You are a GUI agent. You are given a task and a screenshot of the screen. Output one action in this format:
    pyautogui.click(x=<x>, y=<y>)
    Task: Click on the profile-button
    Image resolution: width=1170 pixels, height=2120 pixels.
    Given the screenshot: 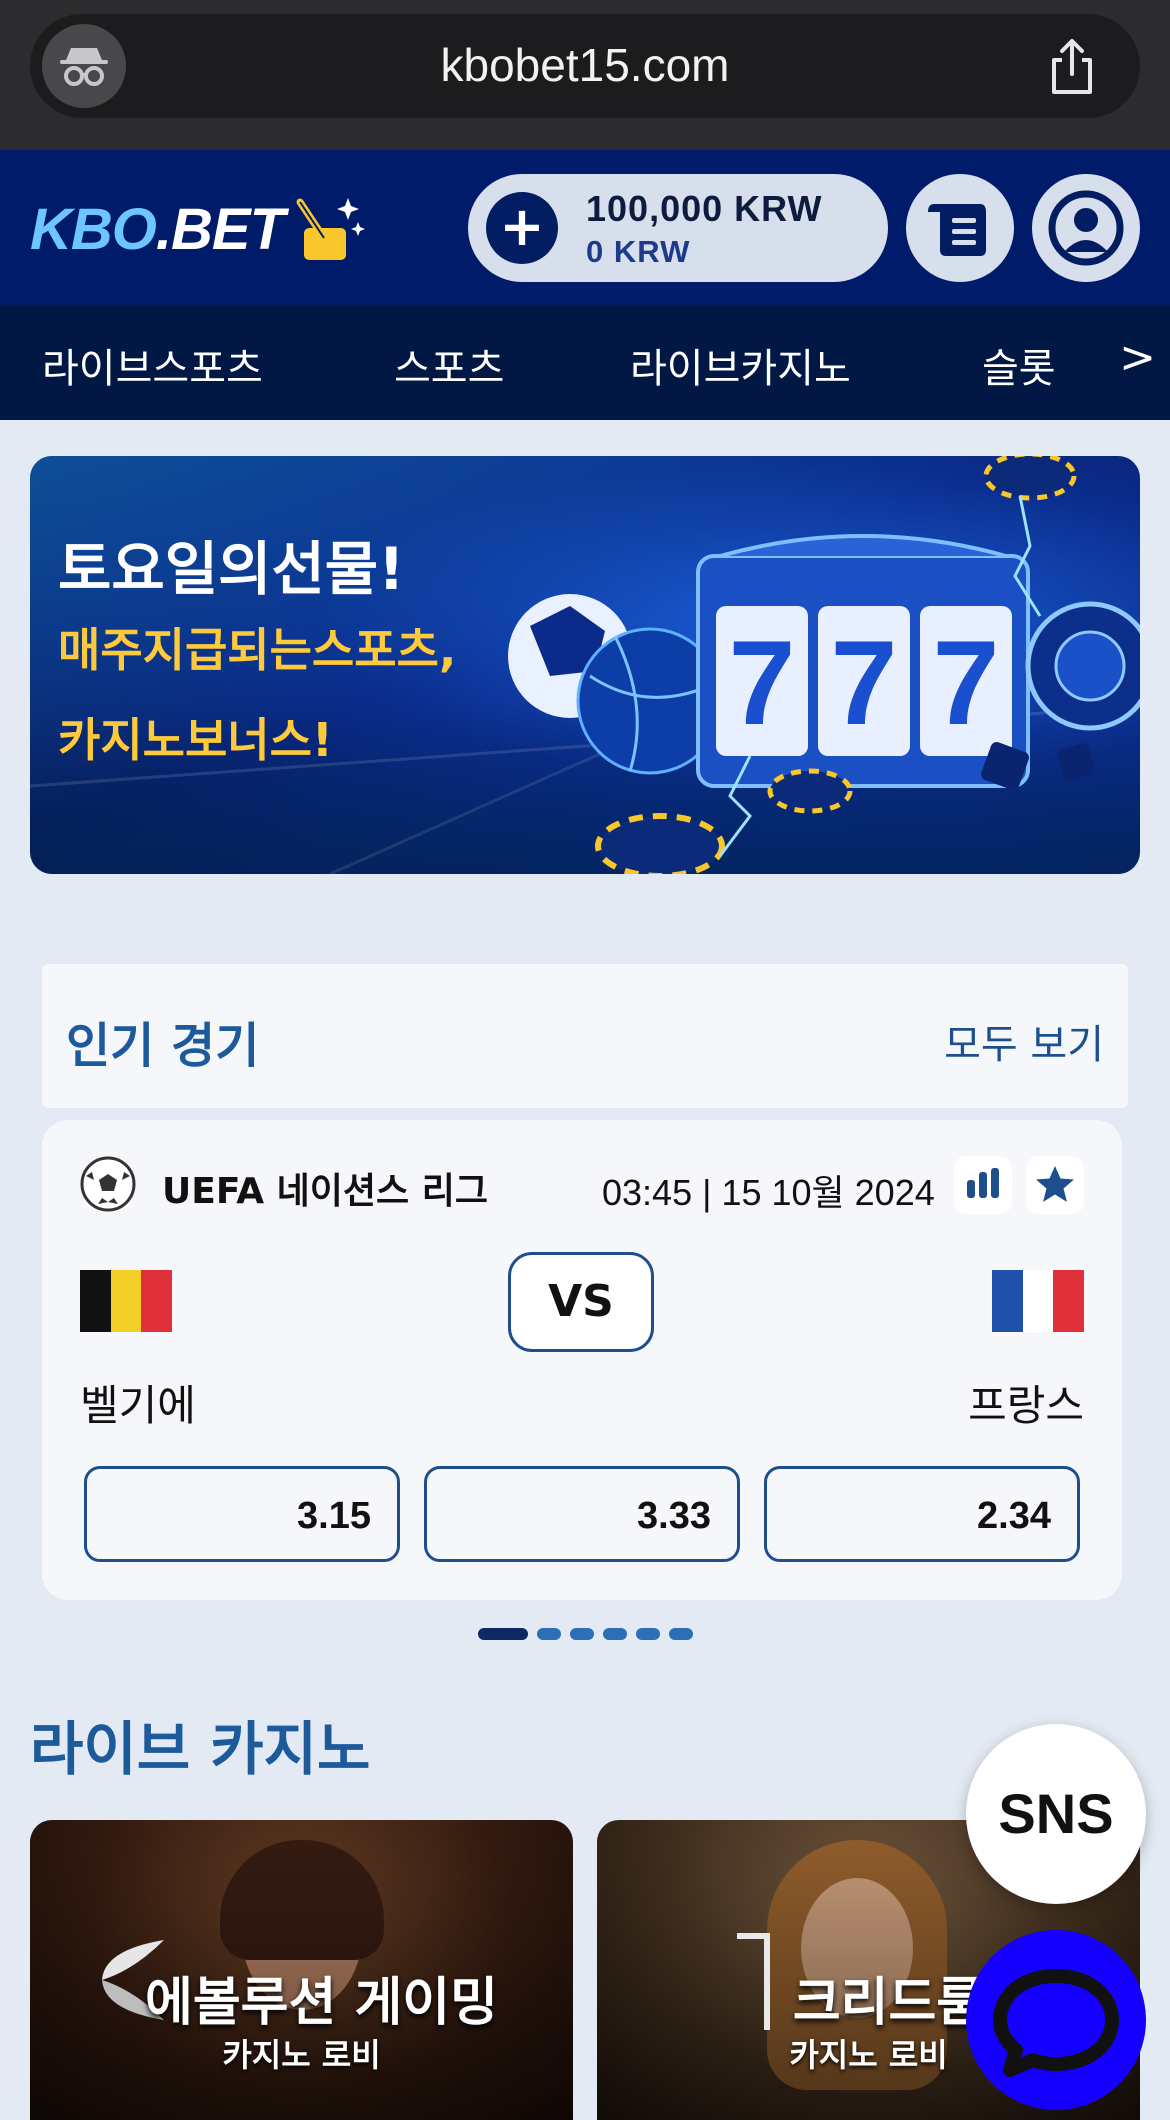 What is the action you would take?
    pyautogui.click(x=1086, y=228)
    